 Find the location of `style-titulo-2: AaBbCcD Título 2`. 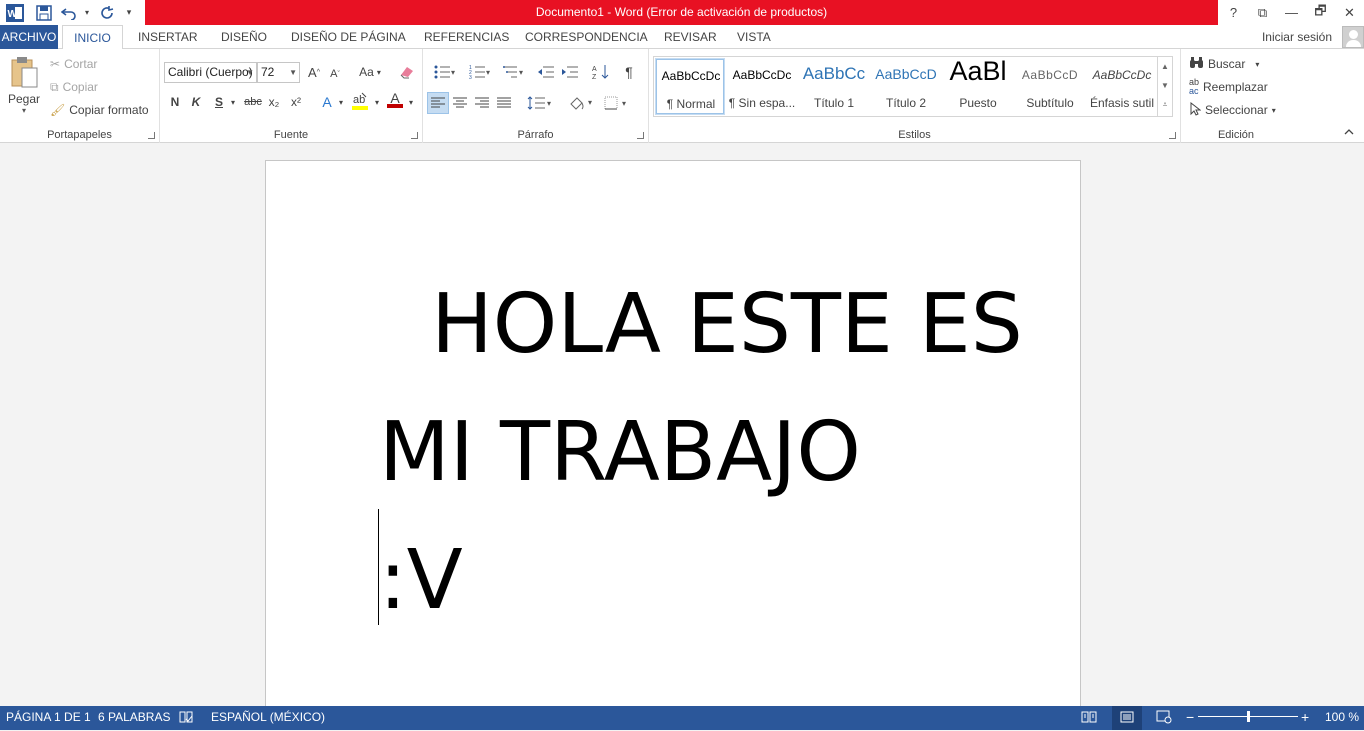

style-titulo-2: AaBbCcD Título 2 is located at coordinates (906, 86).